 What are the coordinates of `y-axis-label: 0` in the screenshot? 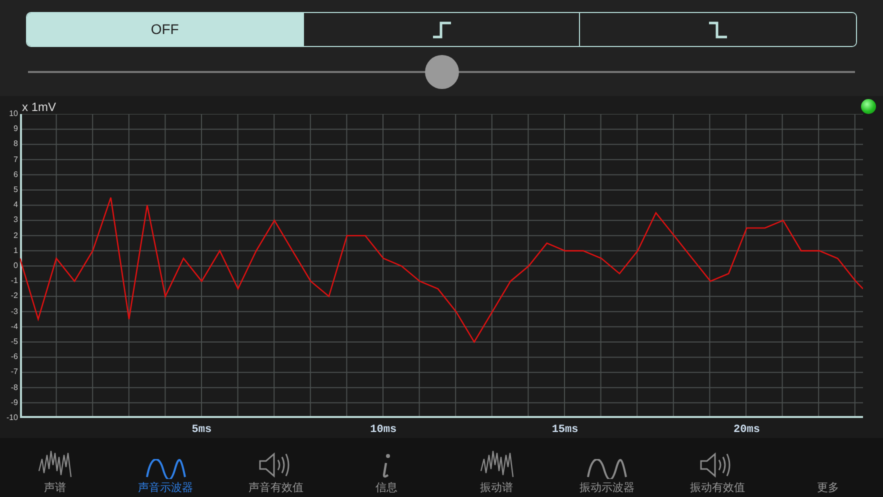 It's located at (15, 266).